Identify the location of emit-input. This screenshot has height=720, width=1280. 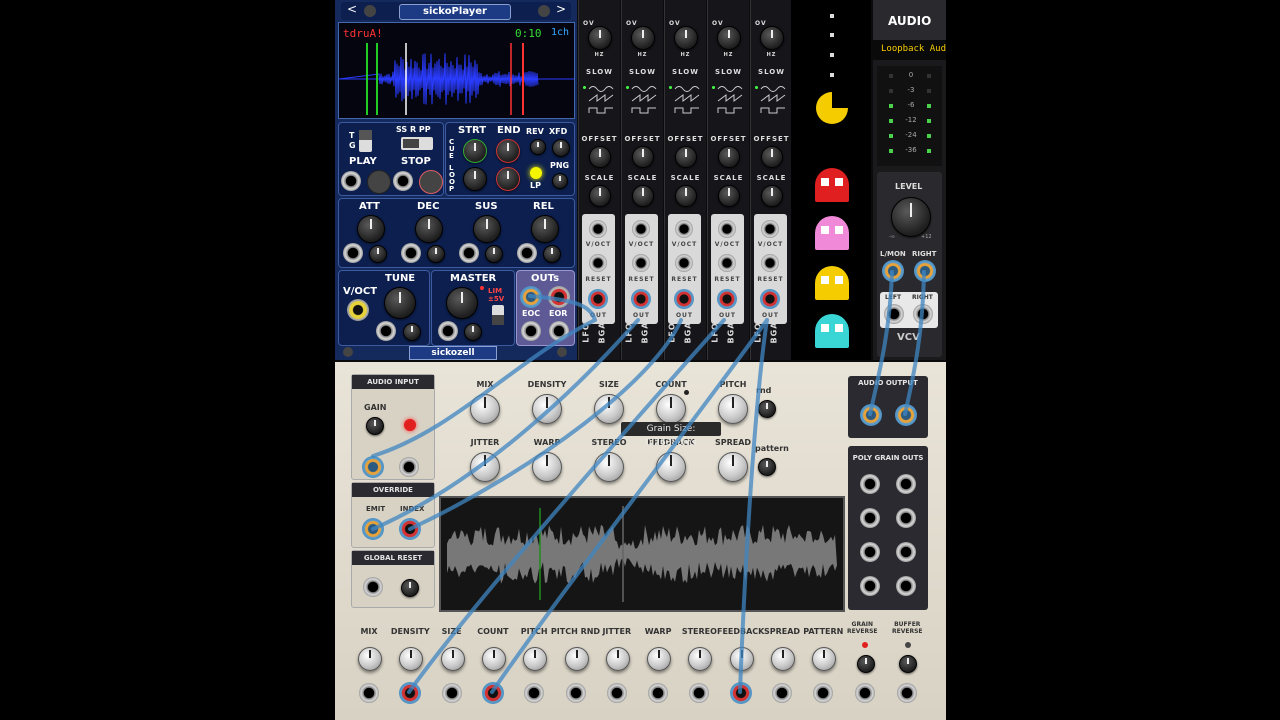
(373, 529).